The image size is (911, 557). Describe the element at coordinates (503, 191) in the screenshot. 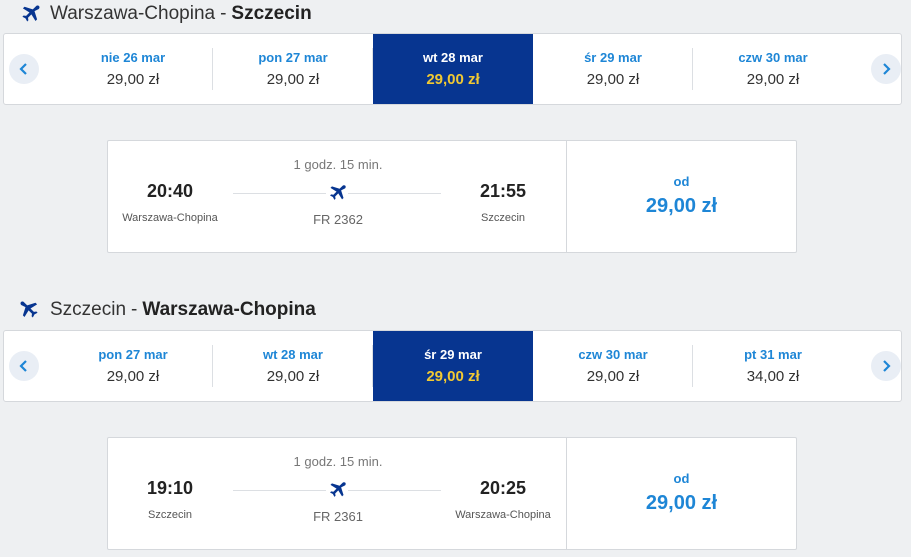

I see `arrival-time: 21:55` at that location.